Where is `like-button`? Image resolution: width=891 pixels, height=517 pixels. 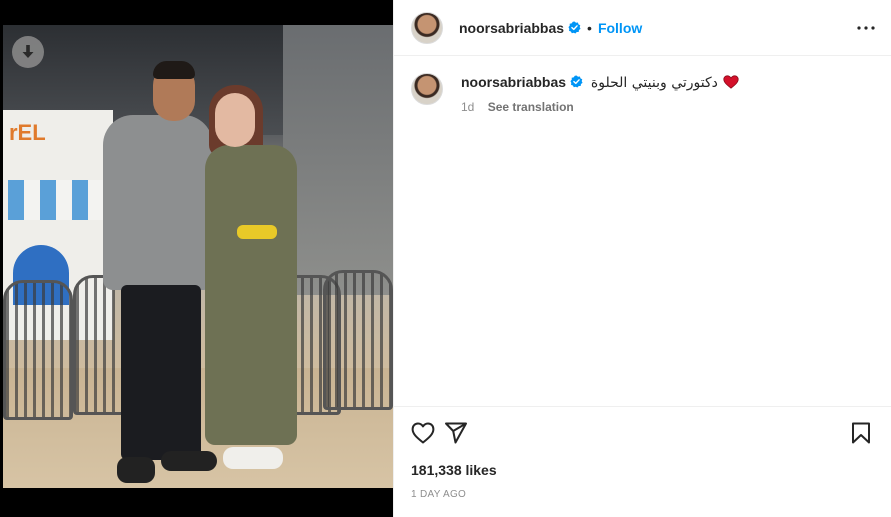
like-button is located at coordinates (423, 433).